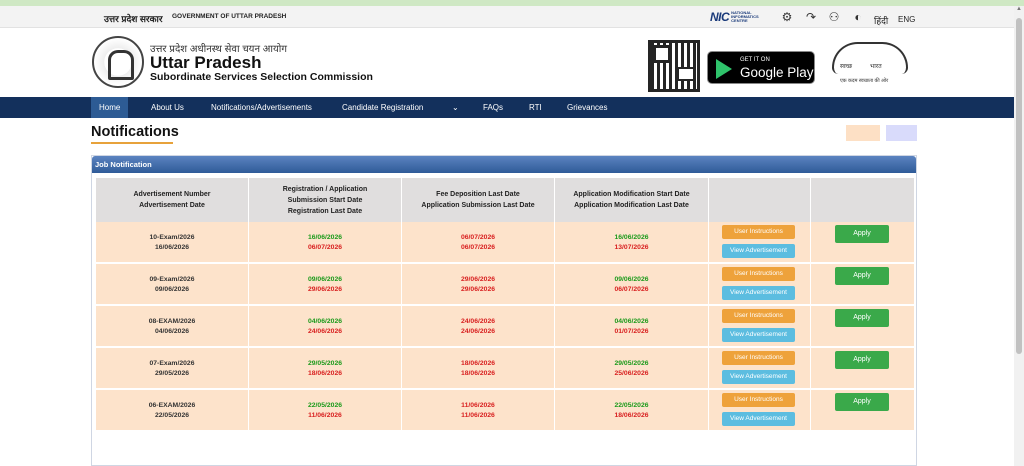 This screenshot has width=1024, height=466. What do you see at coordinates (382, 107) in the screenshot?
I see `nav-candidate-registration: Candidate Registration` at bounding box center [382, 107].